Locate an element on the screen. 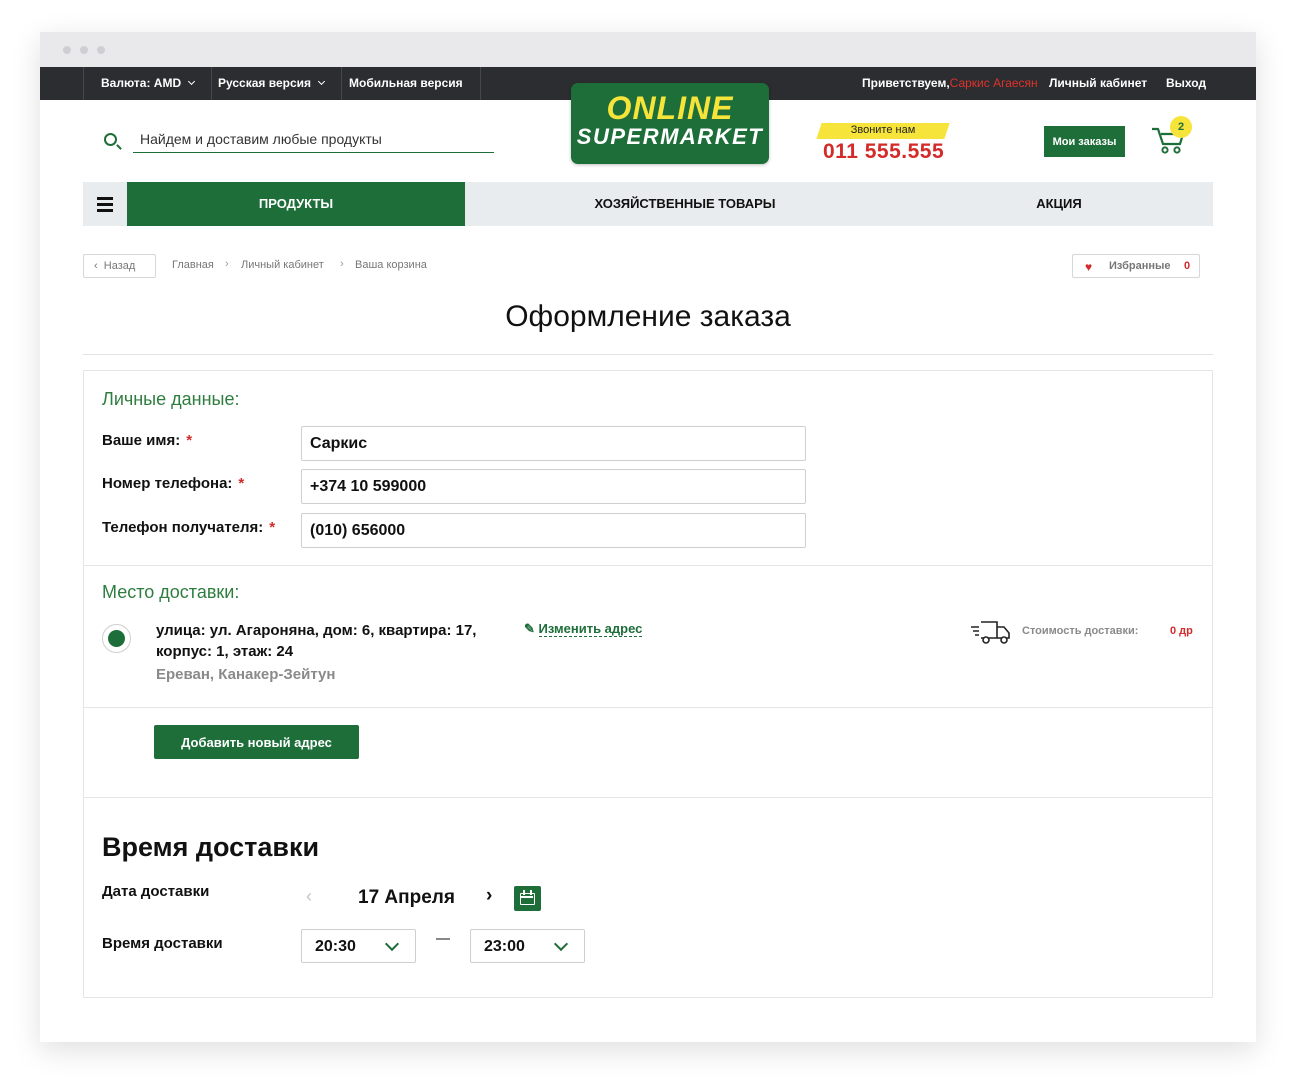 Image resolution: width=1296 pixels, height=1091 pixels. greeting-text: Приветствуем, is located at coordinates (906, 83).